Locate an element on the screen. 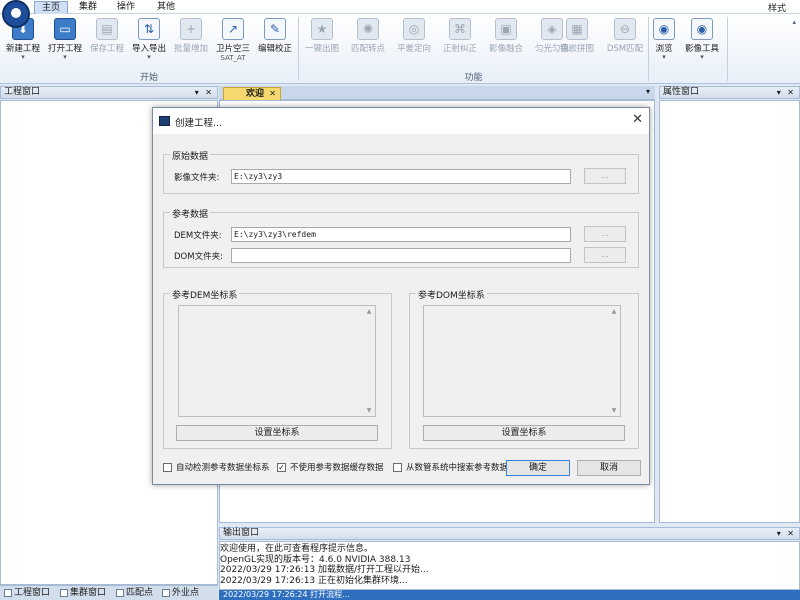 This screenshot has height=600, width=800. batch-add-button: + 批量增加 is located at coordinates (191, 36).